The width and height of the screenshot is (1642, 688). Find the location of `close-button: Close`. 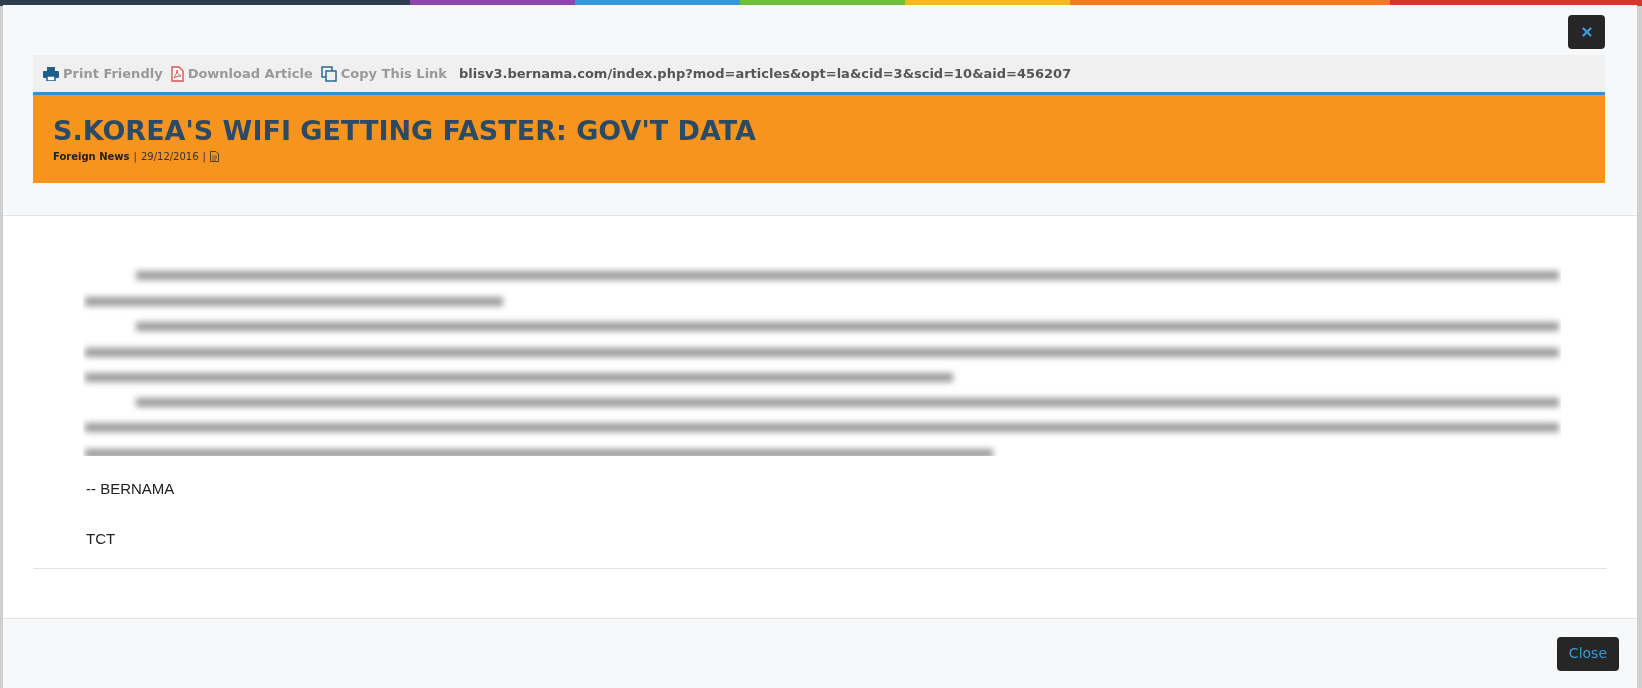

close-button: Close is located at coordinates (1587, 653).